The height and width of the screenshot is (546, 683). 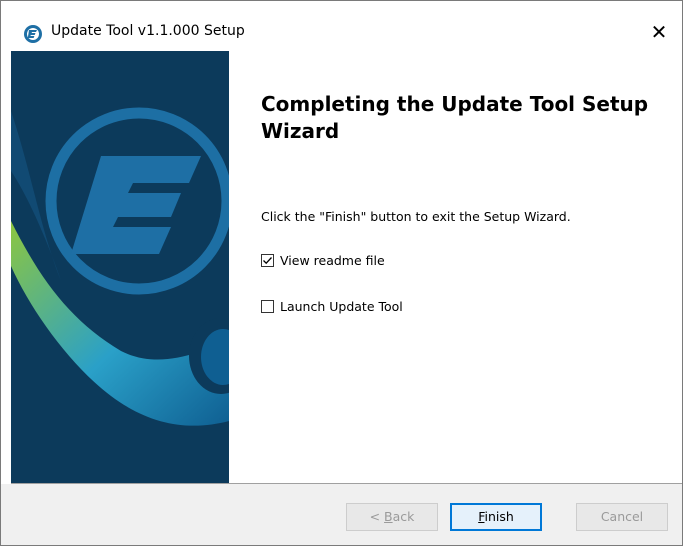 What do you see at coordinates (496, 517) in the screenshot?
I see `finish-button: Finish` at bounding box center [496, 517].